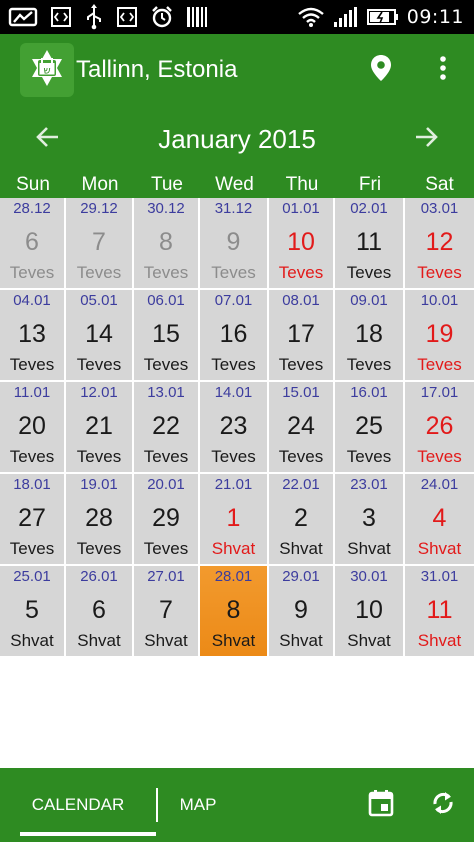  What do you see at coordinates (370, 428) in the screenshot?
I see `day-cell: 16.01 25 Teves` at bounding box center [370, 428].